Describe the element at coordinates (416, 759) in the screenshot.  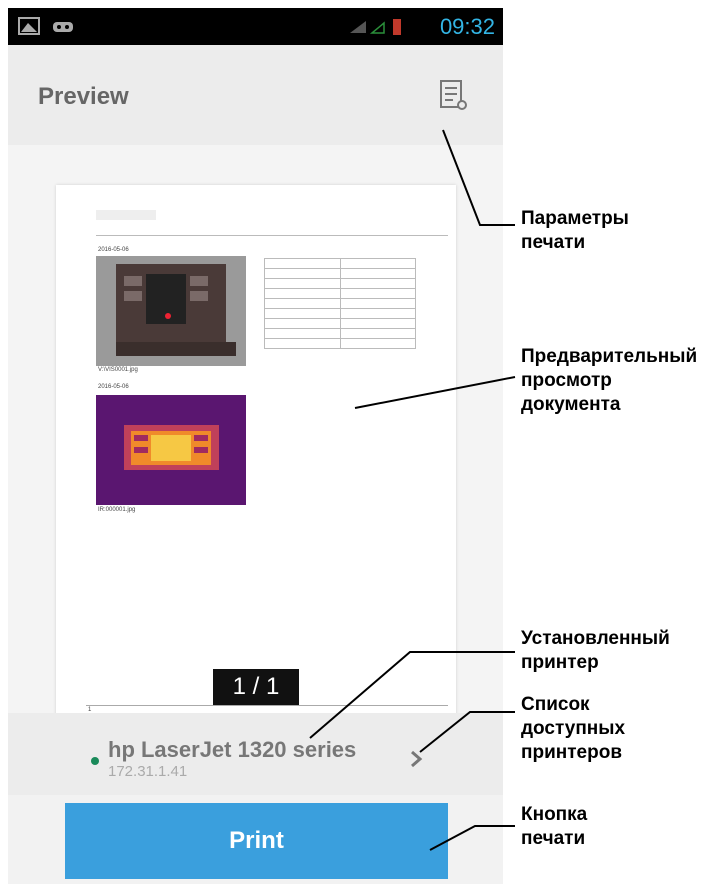
I see `chevron-right-icon` at that location.